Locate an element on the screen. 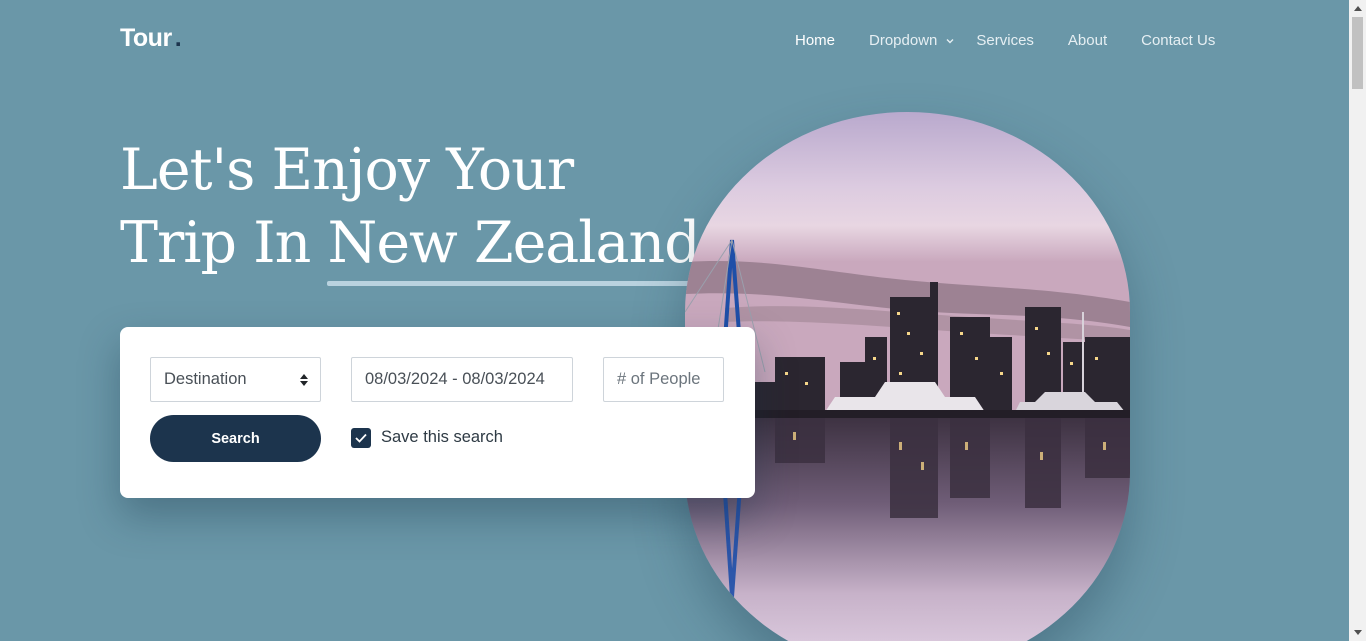 Image resolution: width=1366 pixels, height=641 pixels. checkmark-icon is located at coordinates (361, 438).